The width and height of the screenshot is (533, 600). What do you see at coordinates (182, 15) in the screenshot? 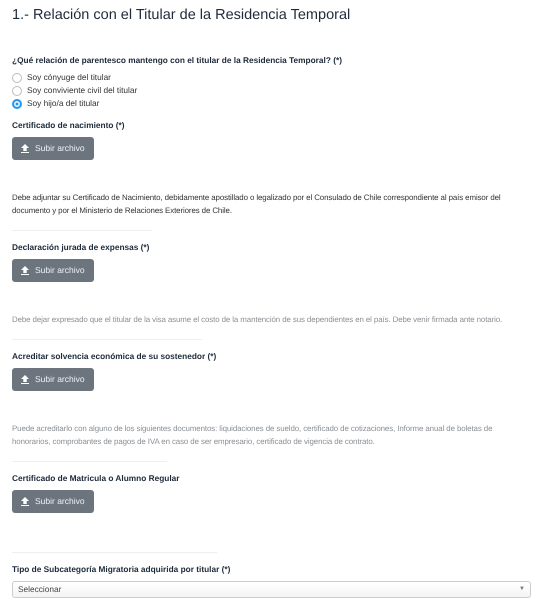
I see `page-title: 1.- Relación con el Titular de la Residencia Temporal` at bounding box center [182, 15].